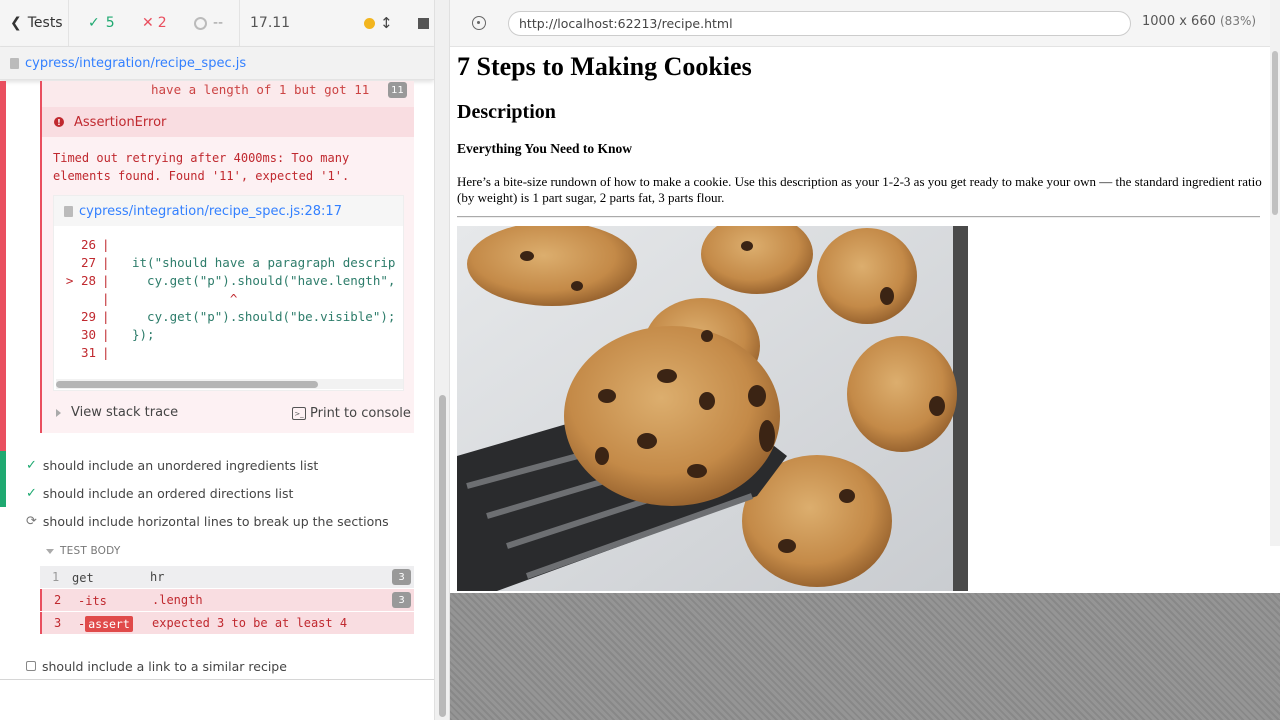 This screenshot has height=720, width=1280. I want to click on spec-file-link: cypress/integration/recipe_spec.js, so click(135, 63).